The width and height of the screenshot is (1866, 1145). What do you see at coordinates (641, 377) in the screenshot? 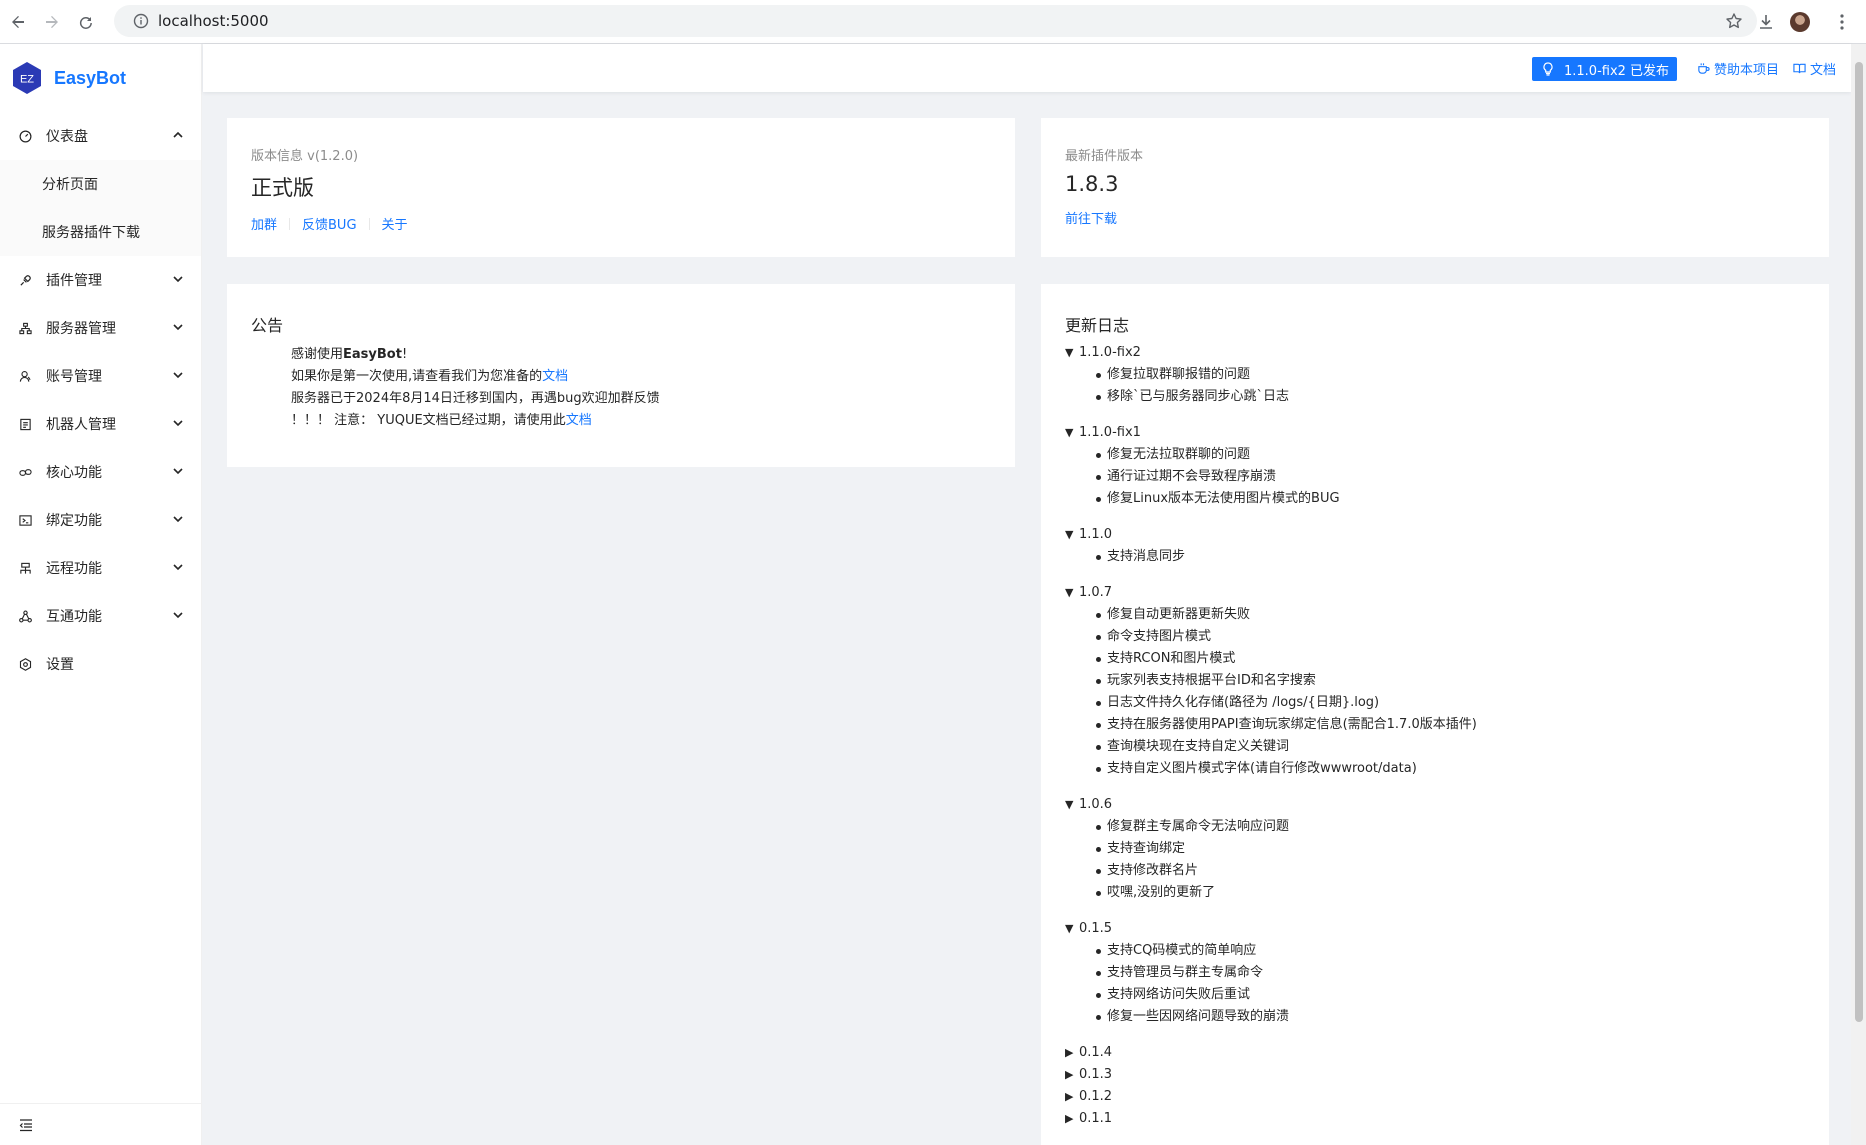
I see `notice-line: 如果你是第一次使用,请查看我们为您准备的文档` at bounding box center [641, 377].